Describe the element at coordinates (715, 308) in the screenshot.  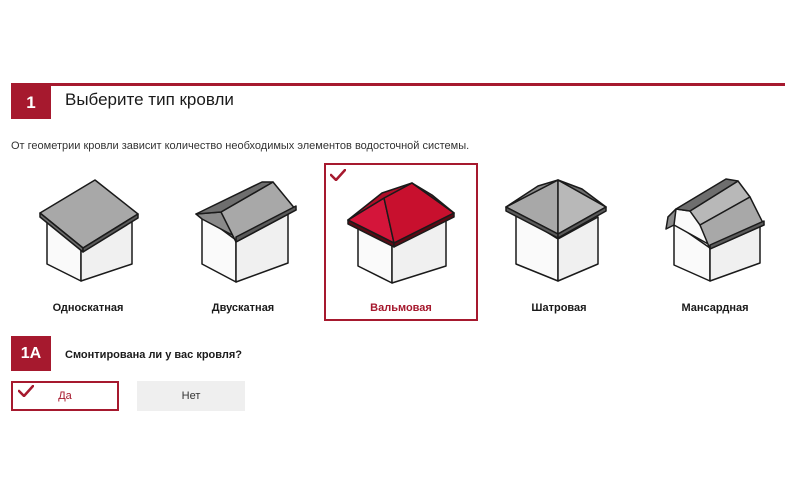
I see `roof-label: Мансардная` at that location.